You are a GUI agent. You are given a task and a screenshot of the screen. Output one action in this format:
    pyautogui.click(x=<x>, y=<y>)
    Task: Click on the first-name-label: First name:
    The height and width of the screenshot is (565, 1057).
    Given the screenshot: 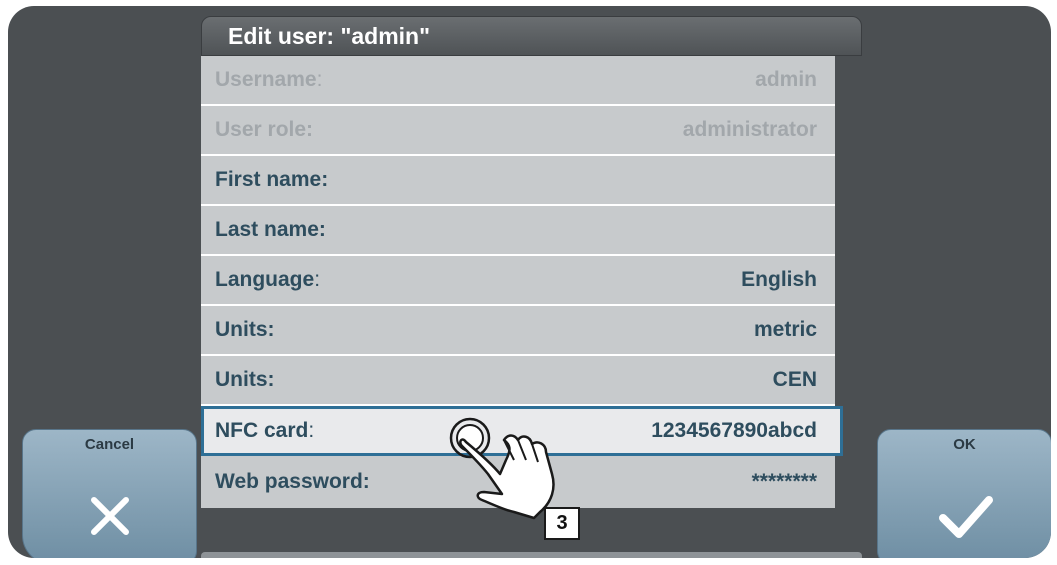 What is the action you would take?
    pyautogui.click(x=272, y=179)
    